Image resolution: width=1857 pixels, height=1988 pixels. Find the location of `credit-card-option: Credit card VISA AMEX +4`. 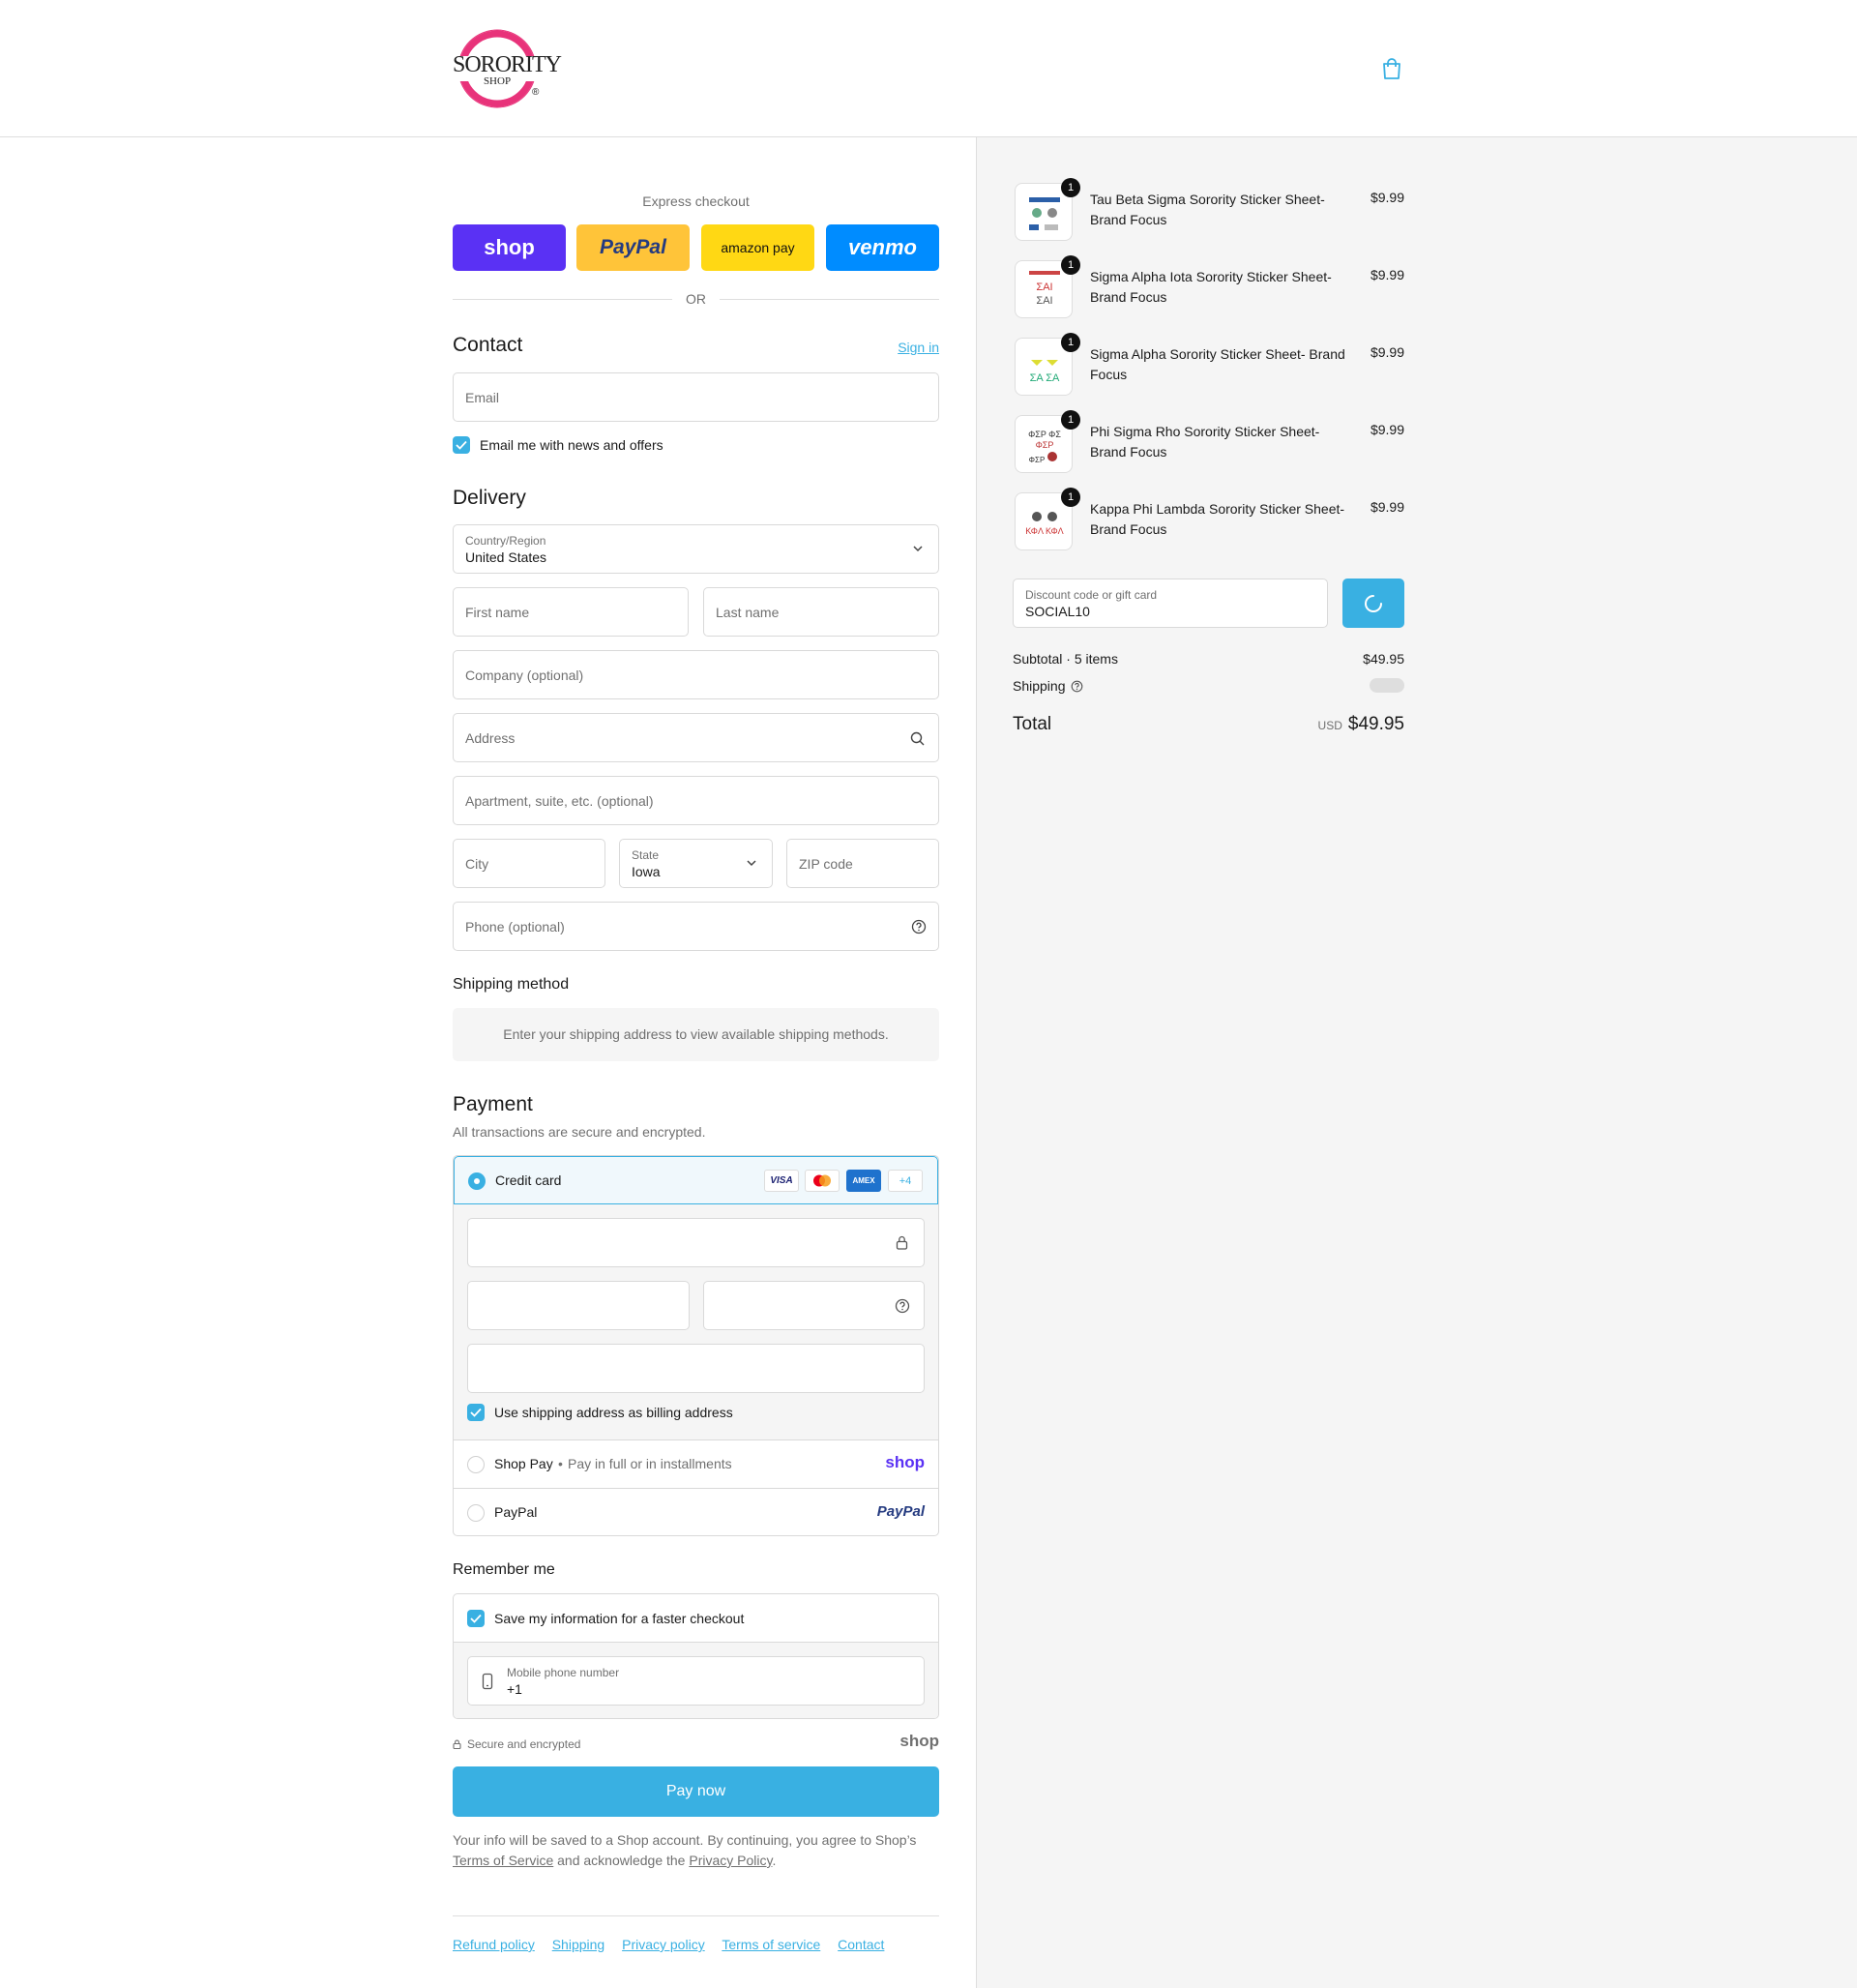

credit-card-option: Credit card VISA AMEX +4 is located at coordinates (696, 1180).